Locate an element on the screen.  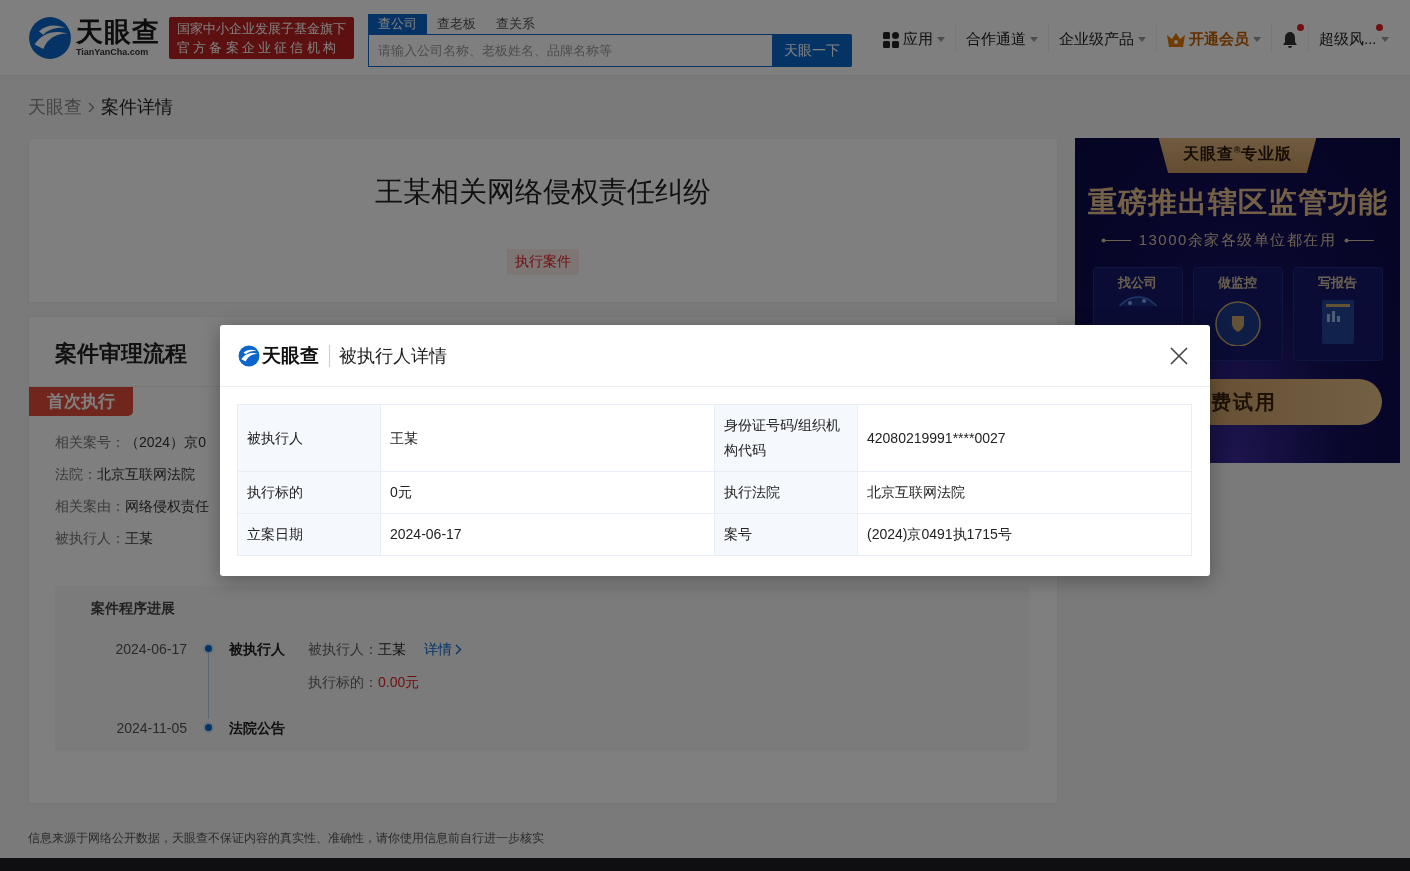
tile-label: 做监控 is located at coordinates (1237, 283).